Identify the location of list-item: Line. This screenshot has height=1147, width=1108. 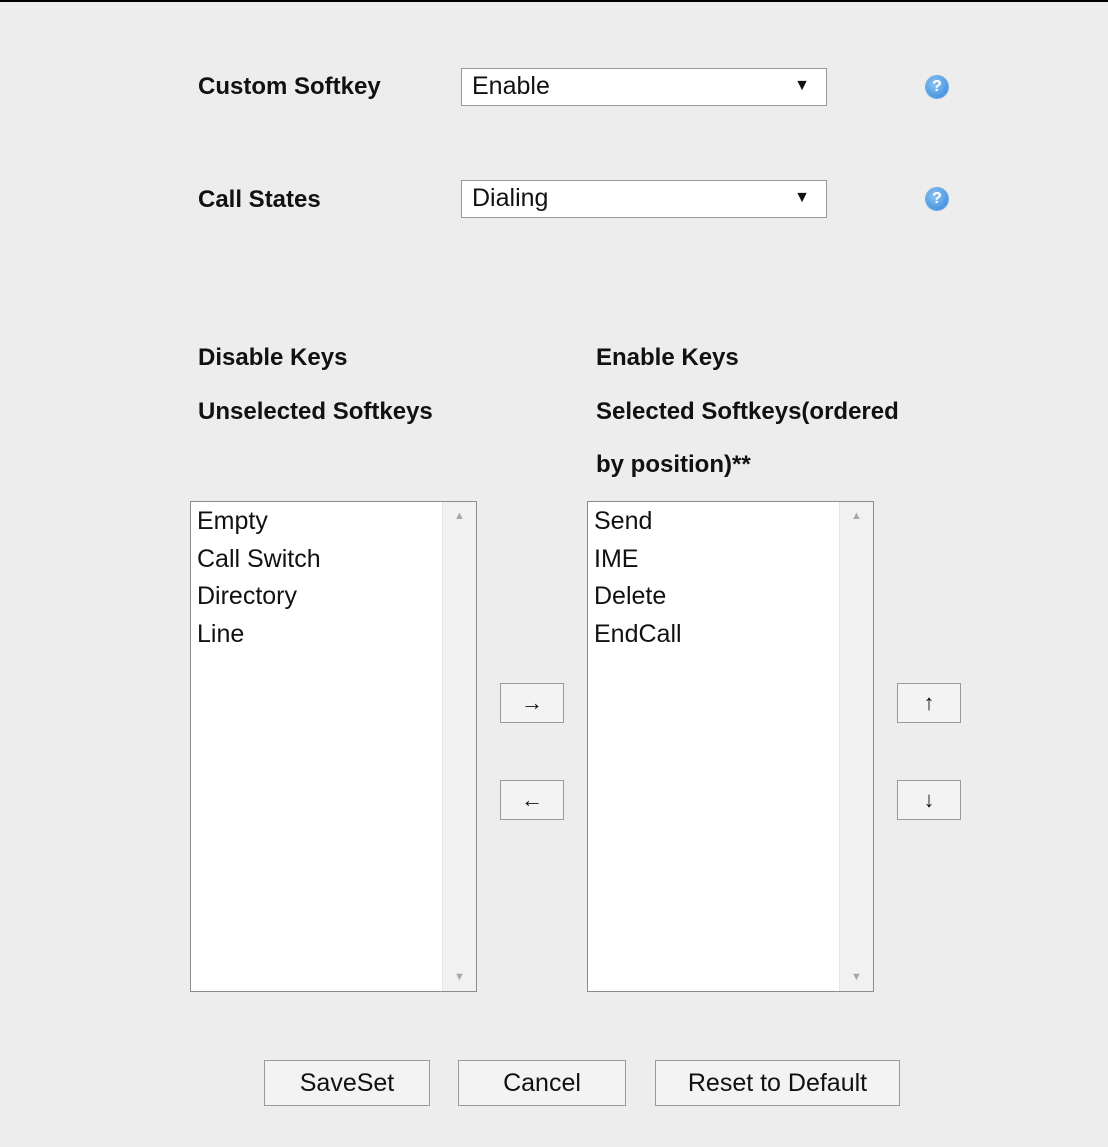
(259, 636).